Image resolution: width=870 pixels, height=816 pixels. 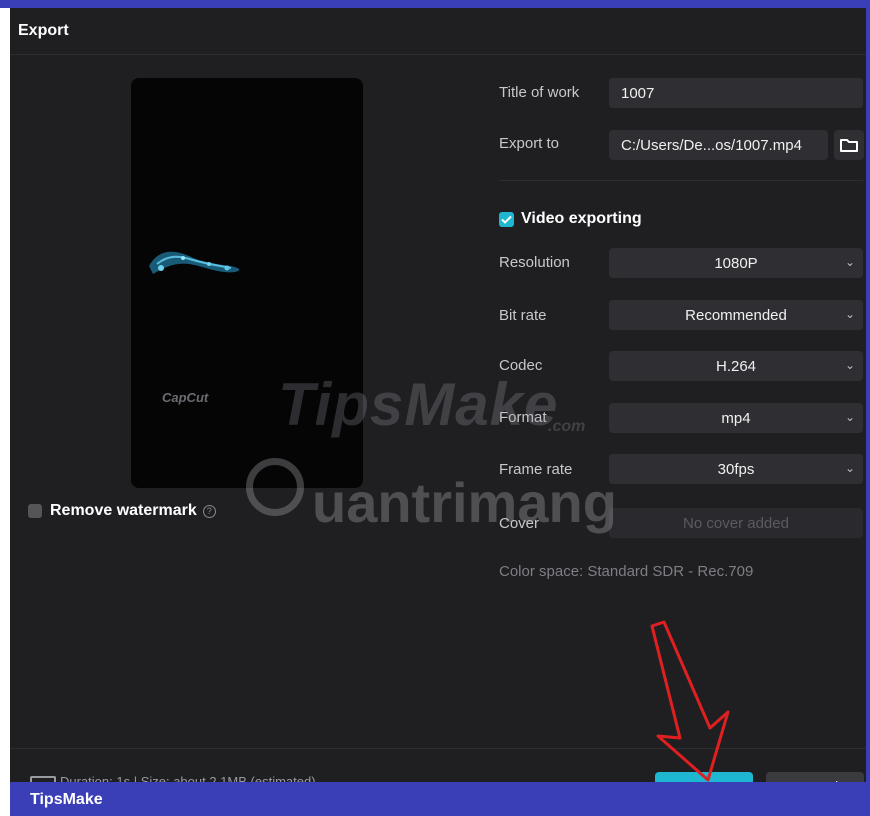 I want to click on resolution-select: 1080P ⌄, so click(x=736, y=263).